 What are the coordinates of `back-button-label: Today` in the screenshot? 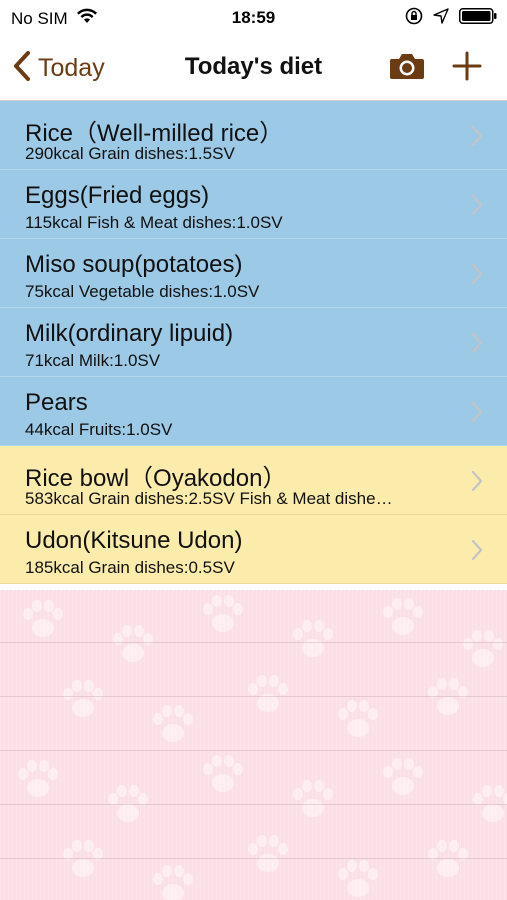 It's located at (71, 68).